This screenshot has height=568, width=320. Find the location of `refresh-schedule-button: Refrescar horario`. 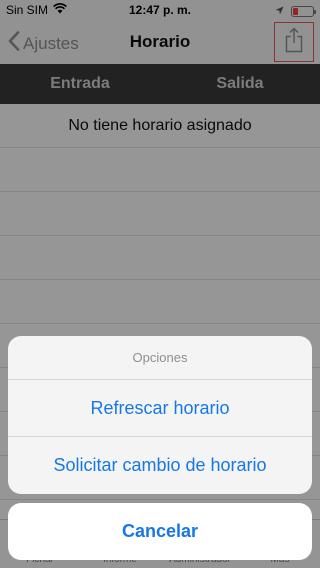

refresh-schedule-button: Refrescar horario is located at coordinates (160, 408).